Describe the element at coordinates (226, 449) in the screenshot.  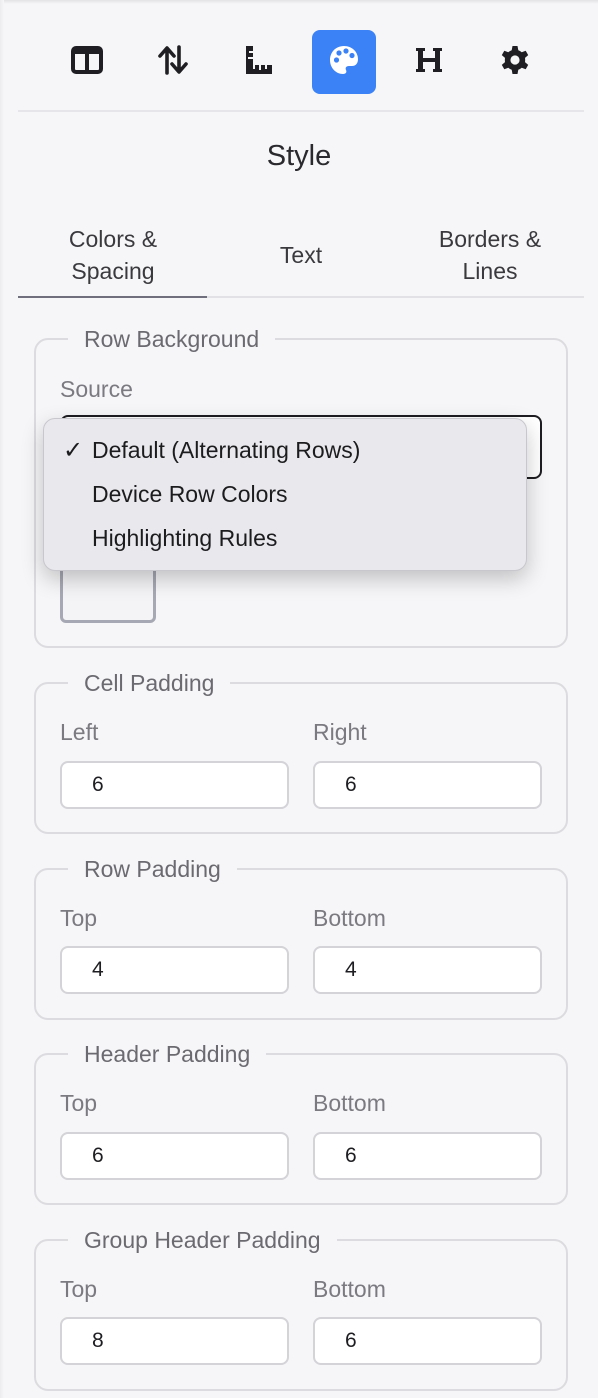
I see `dropdown-option-label: Default (Alternating Rows)` at that location.